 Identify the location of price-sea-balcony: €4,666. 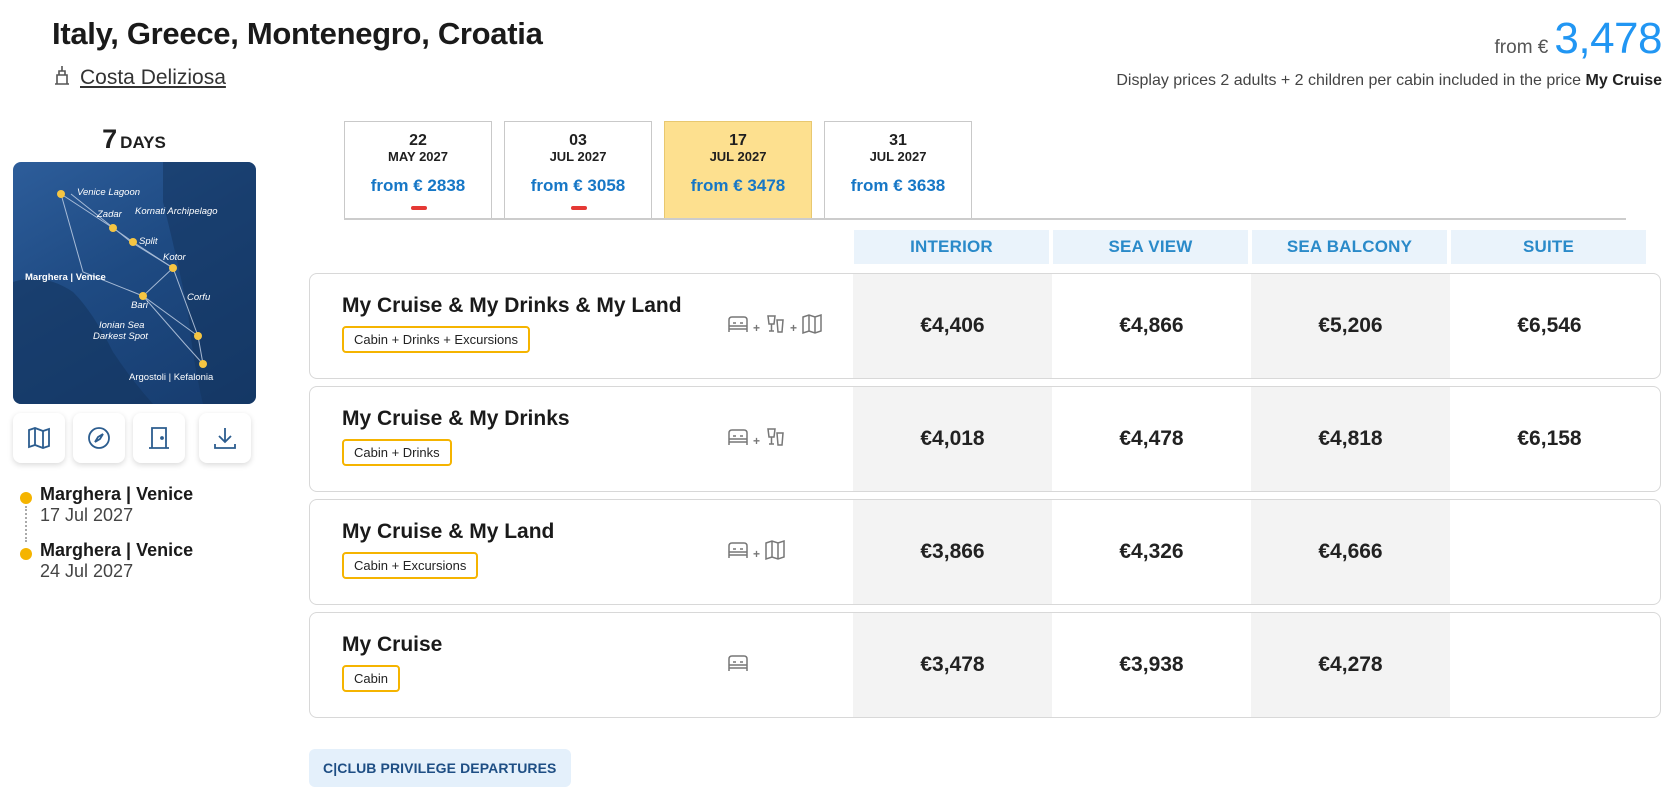
(1350, 552).